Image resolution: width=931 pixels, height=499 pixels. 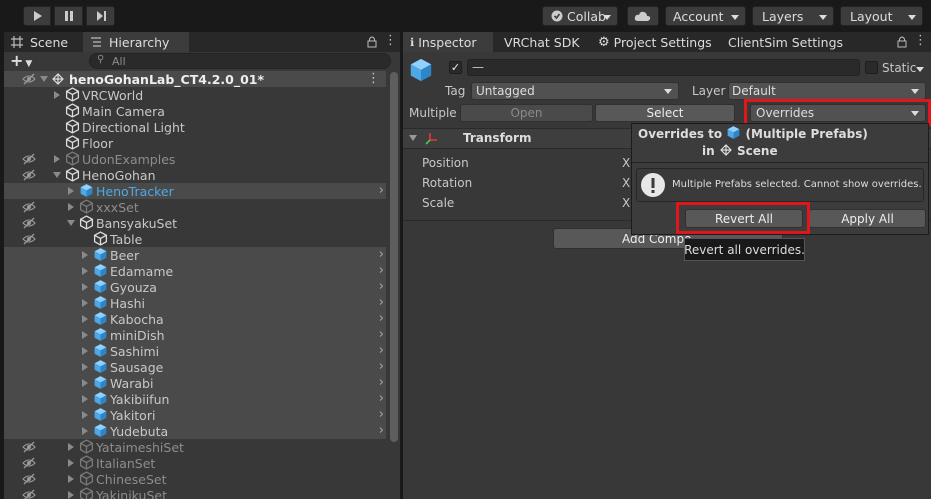 What do you see at coordinates (240, 61) in the screenshot?
I see `search-input: ⚲ All` at bounding box center [240, 61].